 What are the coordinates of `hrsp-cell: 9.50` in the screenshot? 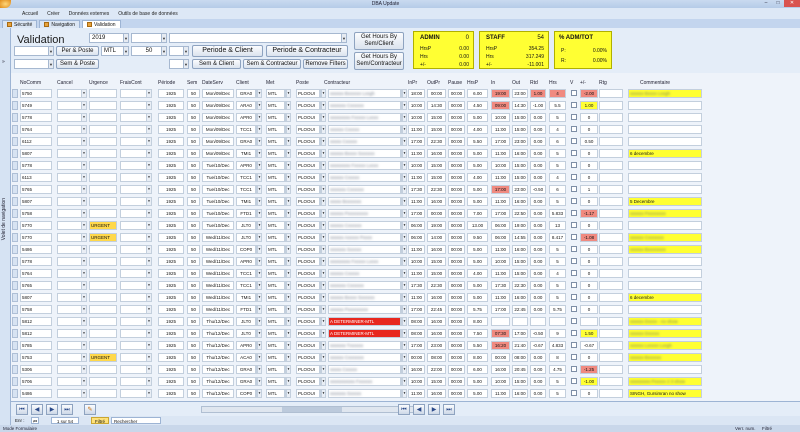 It's located at (477, 237).